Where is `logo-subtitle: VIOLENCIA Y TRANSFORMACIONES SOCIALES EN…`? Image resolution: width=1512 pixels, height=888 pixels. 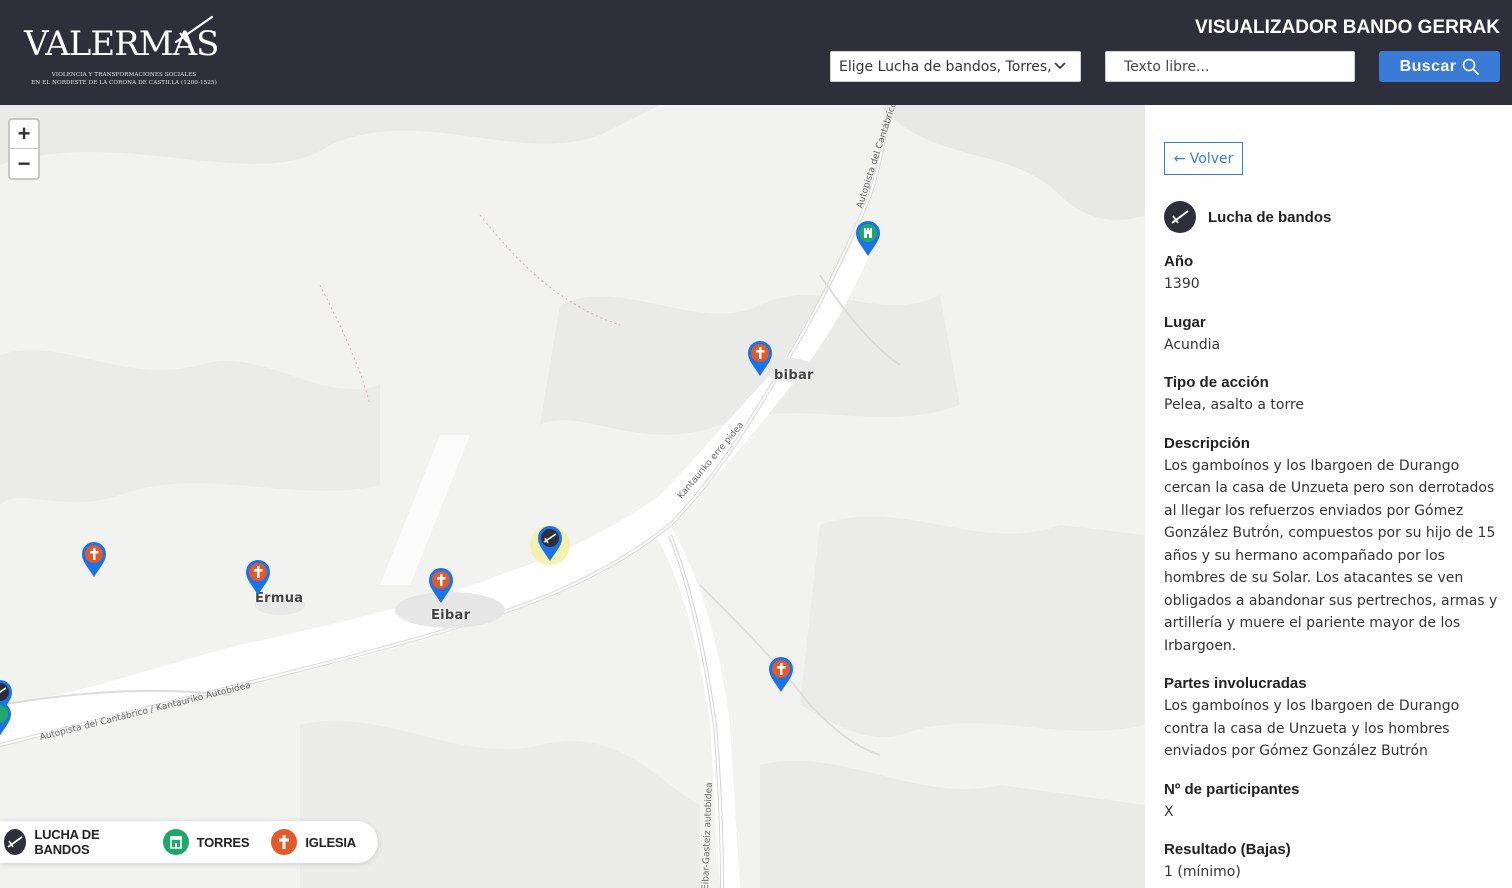
logo-subtitle: VIOLENCIA Y TRANSFORMACIONES SOCIALES EN… is located at coordinates (124, 79).